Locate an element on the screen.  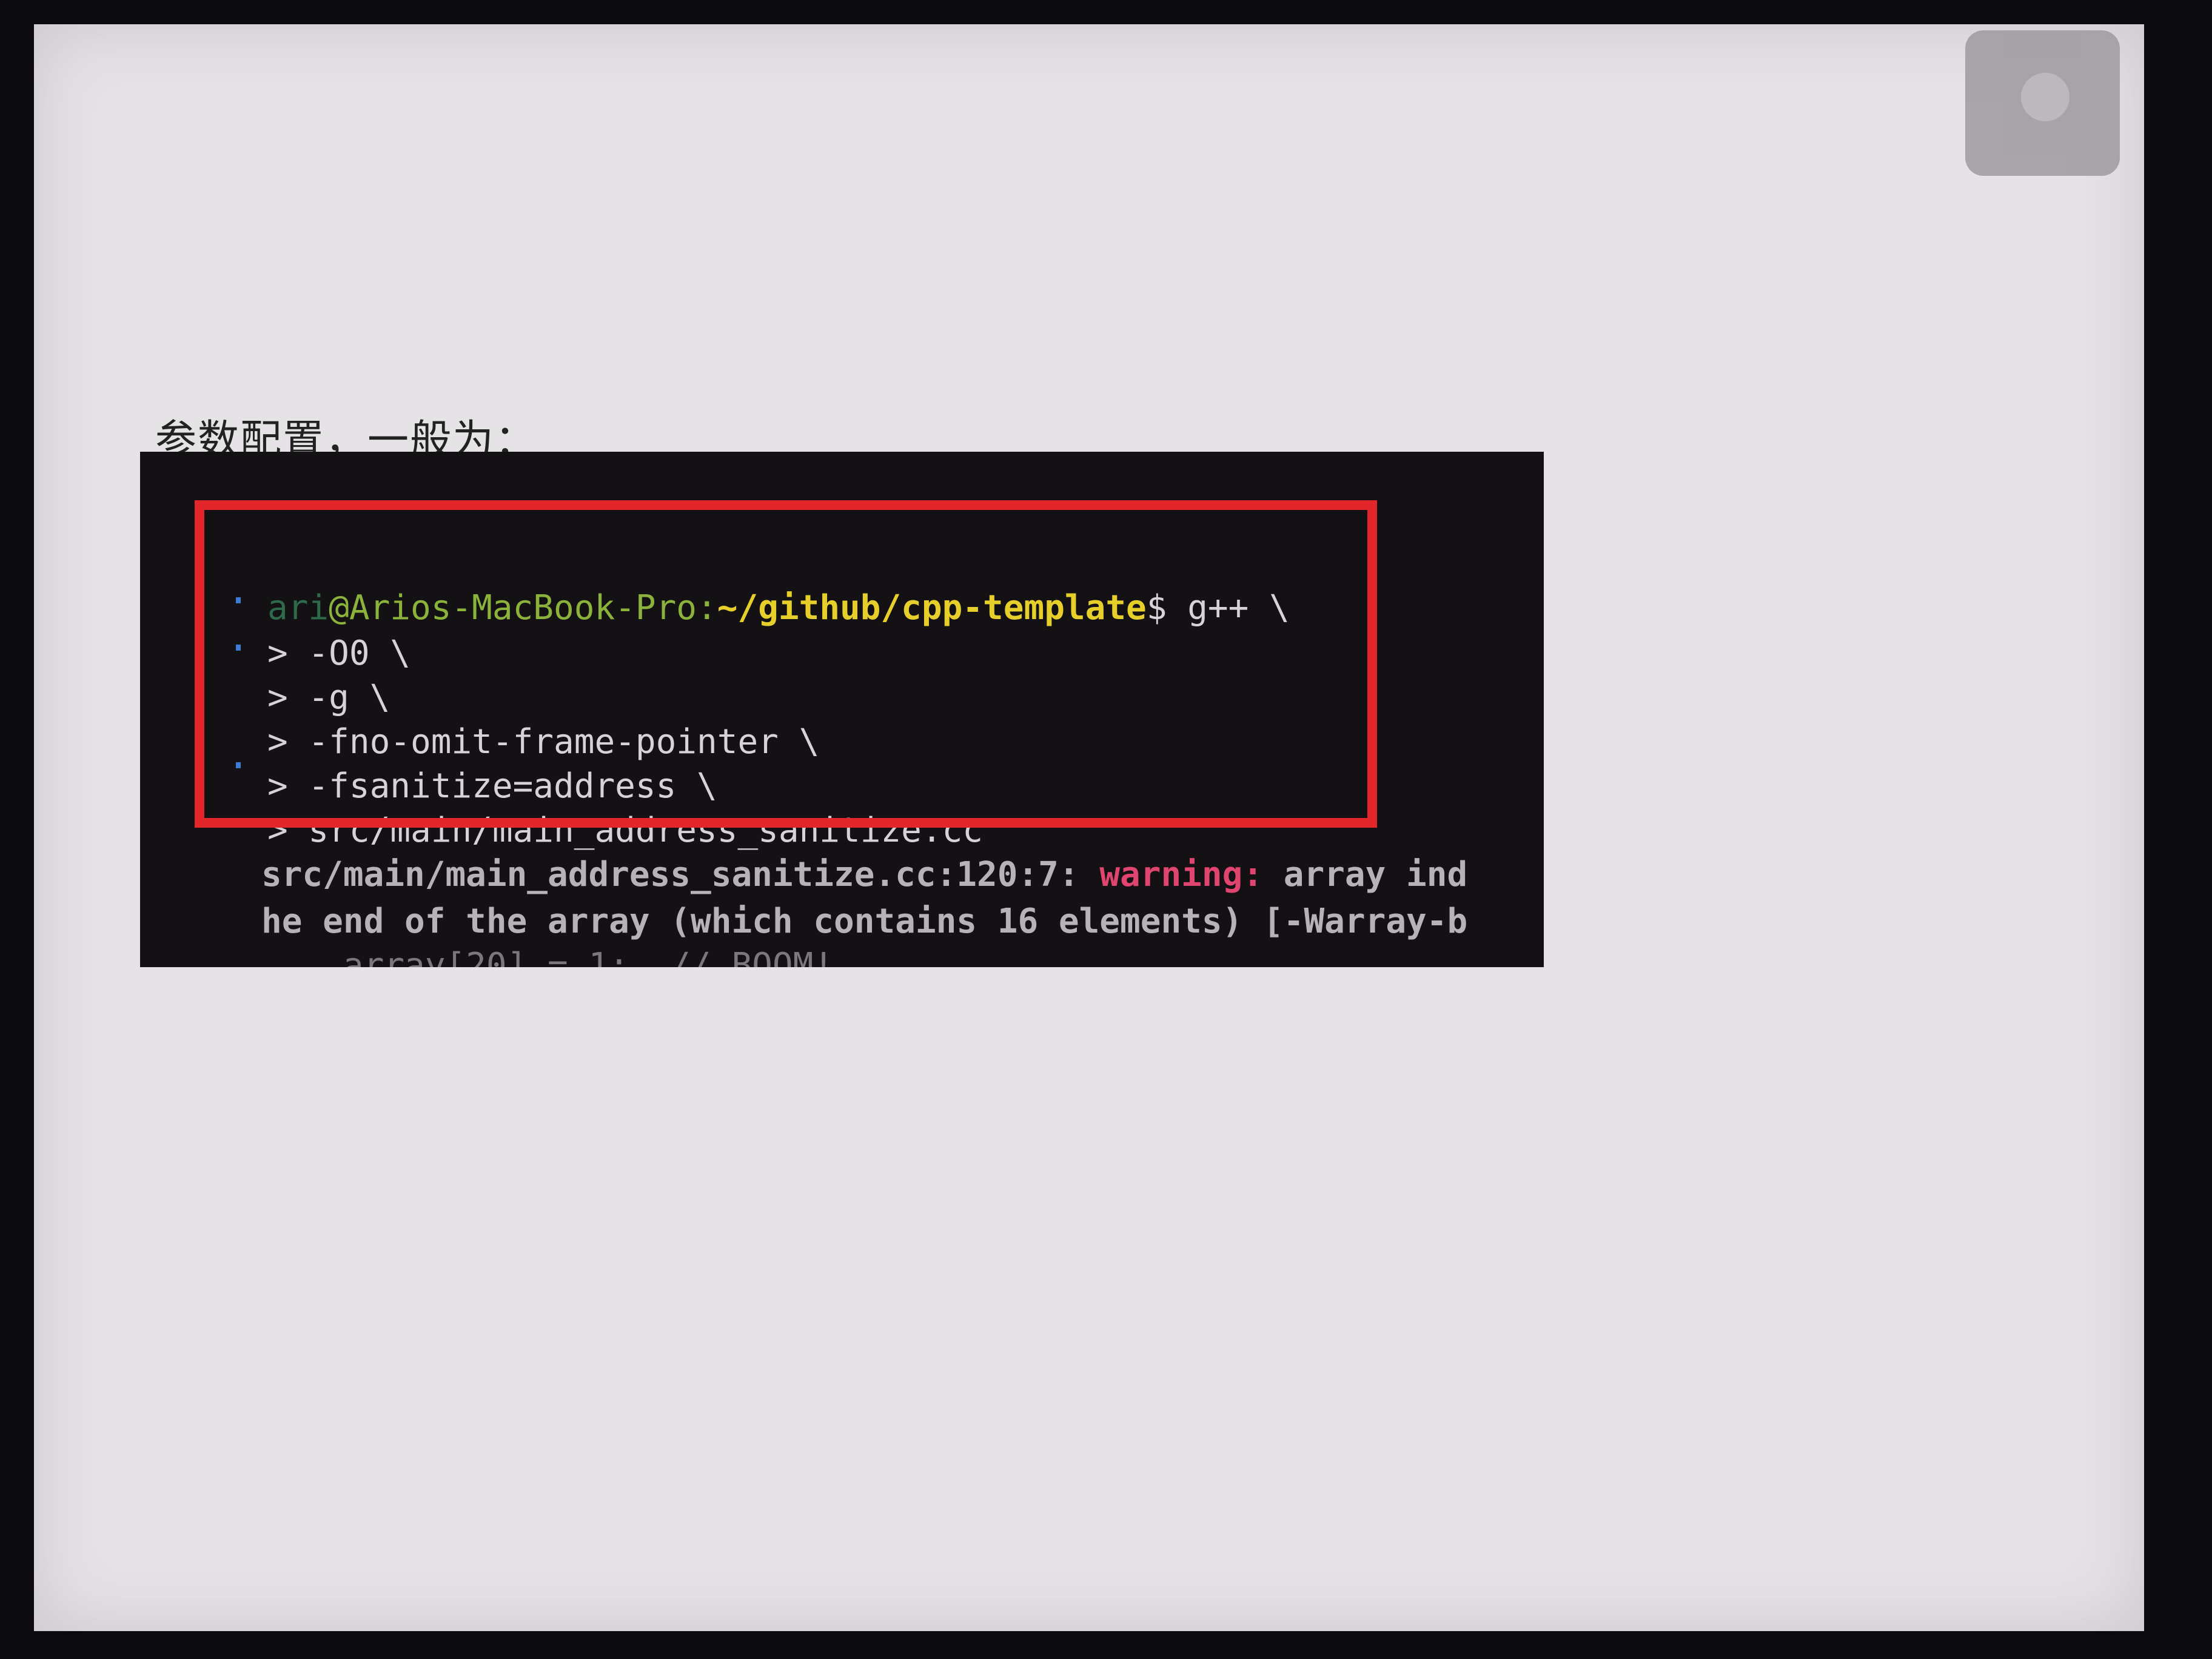
compiler-output-line: array[20] = 1; // BOOM! is located at coordinates (547, 956).